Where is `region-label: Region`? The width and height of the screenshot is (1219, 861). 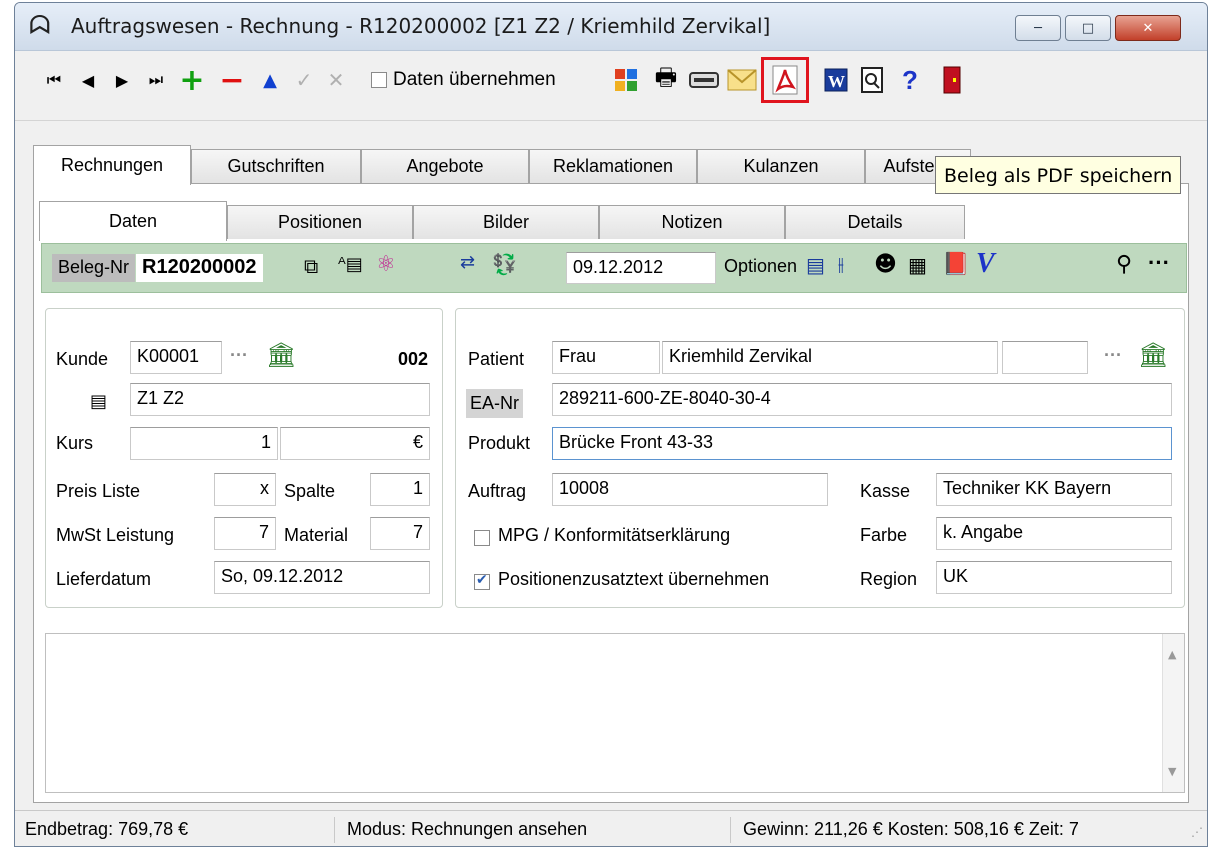 region-label: Region is located at coordinates (889, 579).